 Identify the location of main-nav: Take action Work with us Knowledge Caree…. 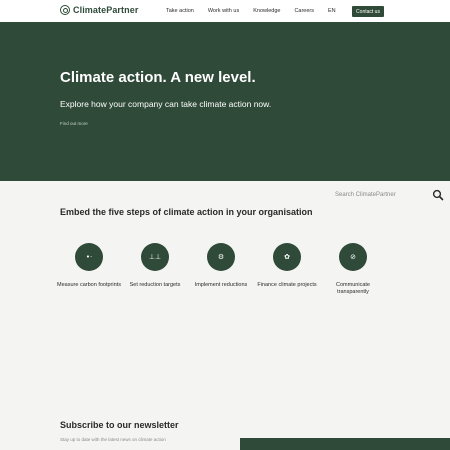
(256, 11).